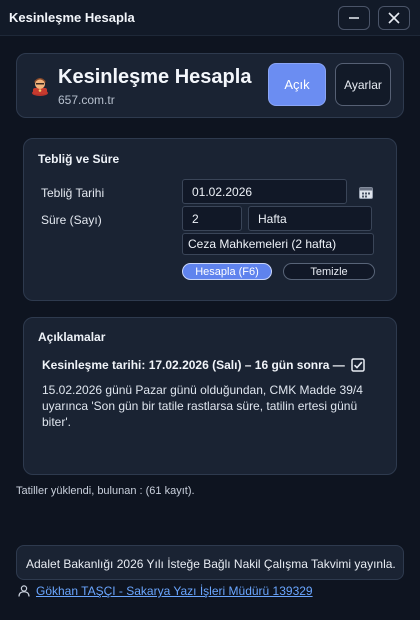  Describe the element at coordinates (329, 271) in the screenshot. I see `clear-button: Temizle` at that location.